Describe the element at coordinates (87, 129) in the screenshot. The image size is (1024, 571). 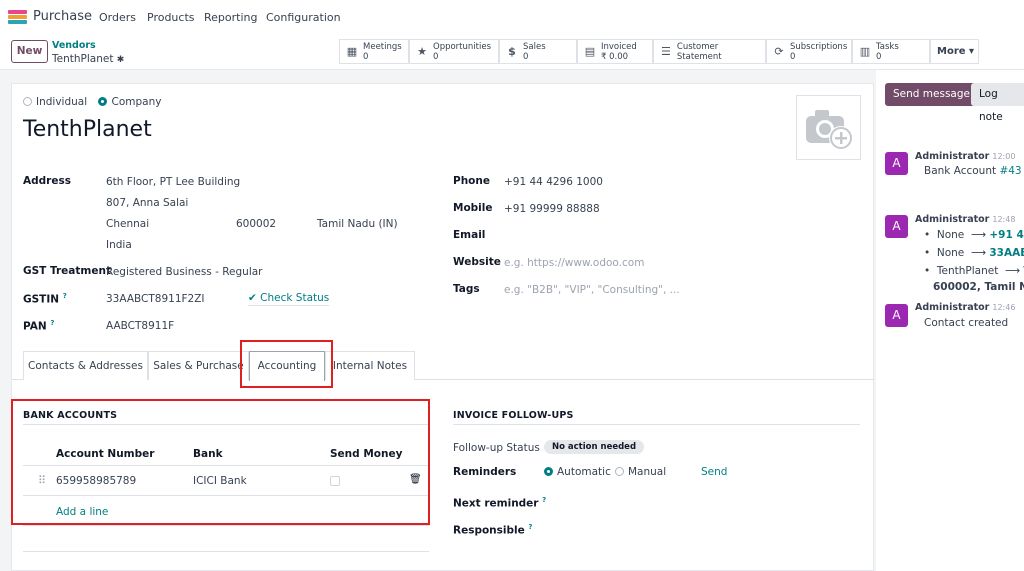
I see `partner-name-field: TenthPlanet` at that location.